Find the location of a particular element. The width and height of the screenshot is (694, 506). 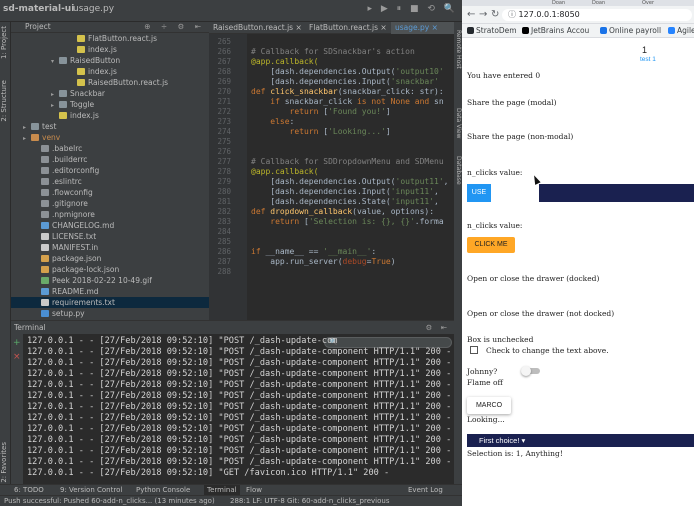

tree-item: ▾ RaisedButton is located at coordinates (110, 60).